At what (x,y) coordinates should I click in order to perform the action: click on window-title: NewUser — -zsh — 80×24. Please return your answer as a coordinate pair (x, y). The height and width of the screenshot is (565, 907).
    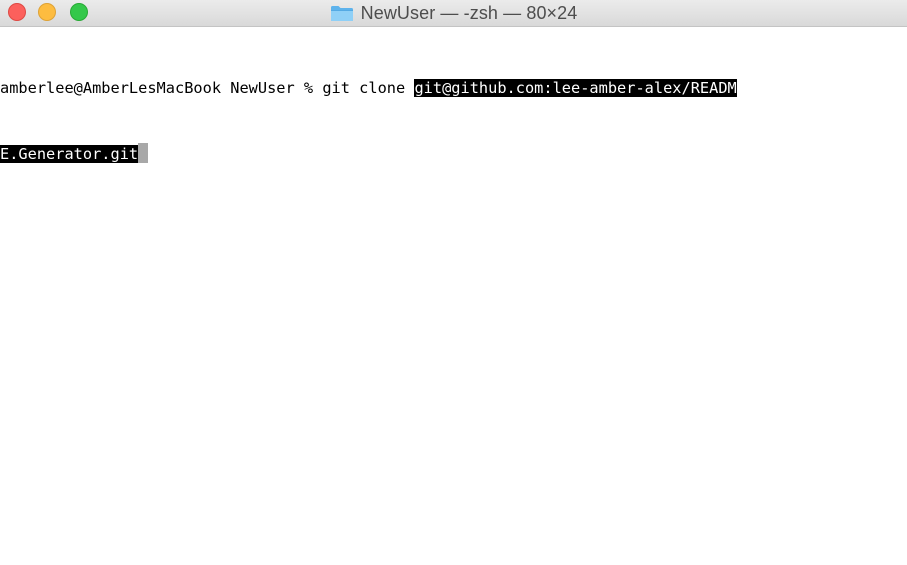
    Looking at the image, I should click on (469, 12).